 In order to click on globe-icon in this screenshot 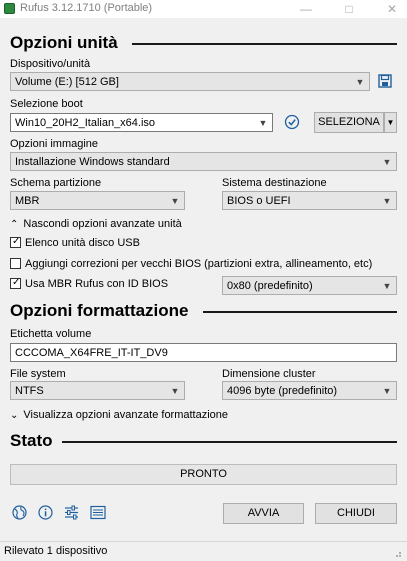, I will do `click(19, 512)`.